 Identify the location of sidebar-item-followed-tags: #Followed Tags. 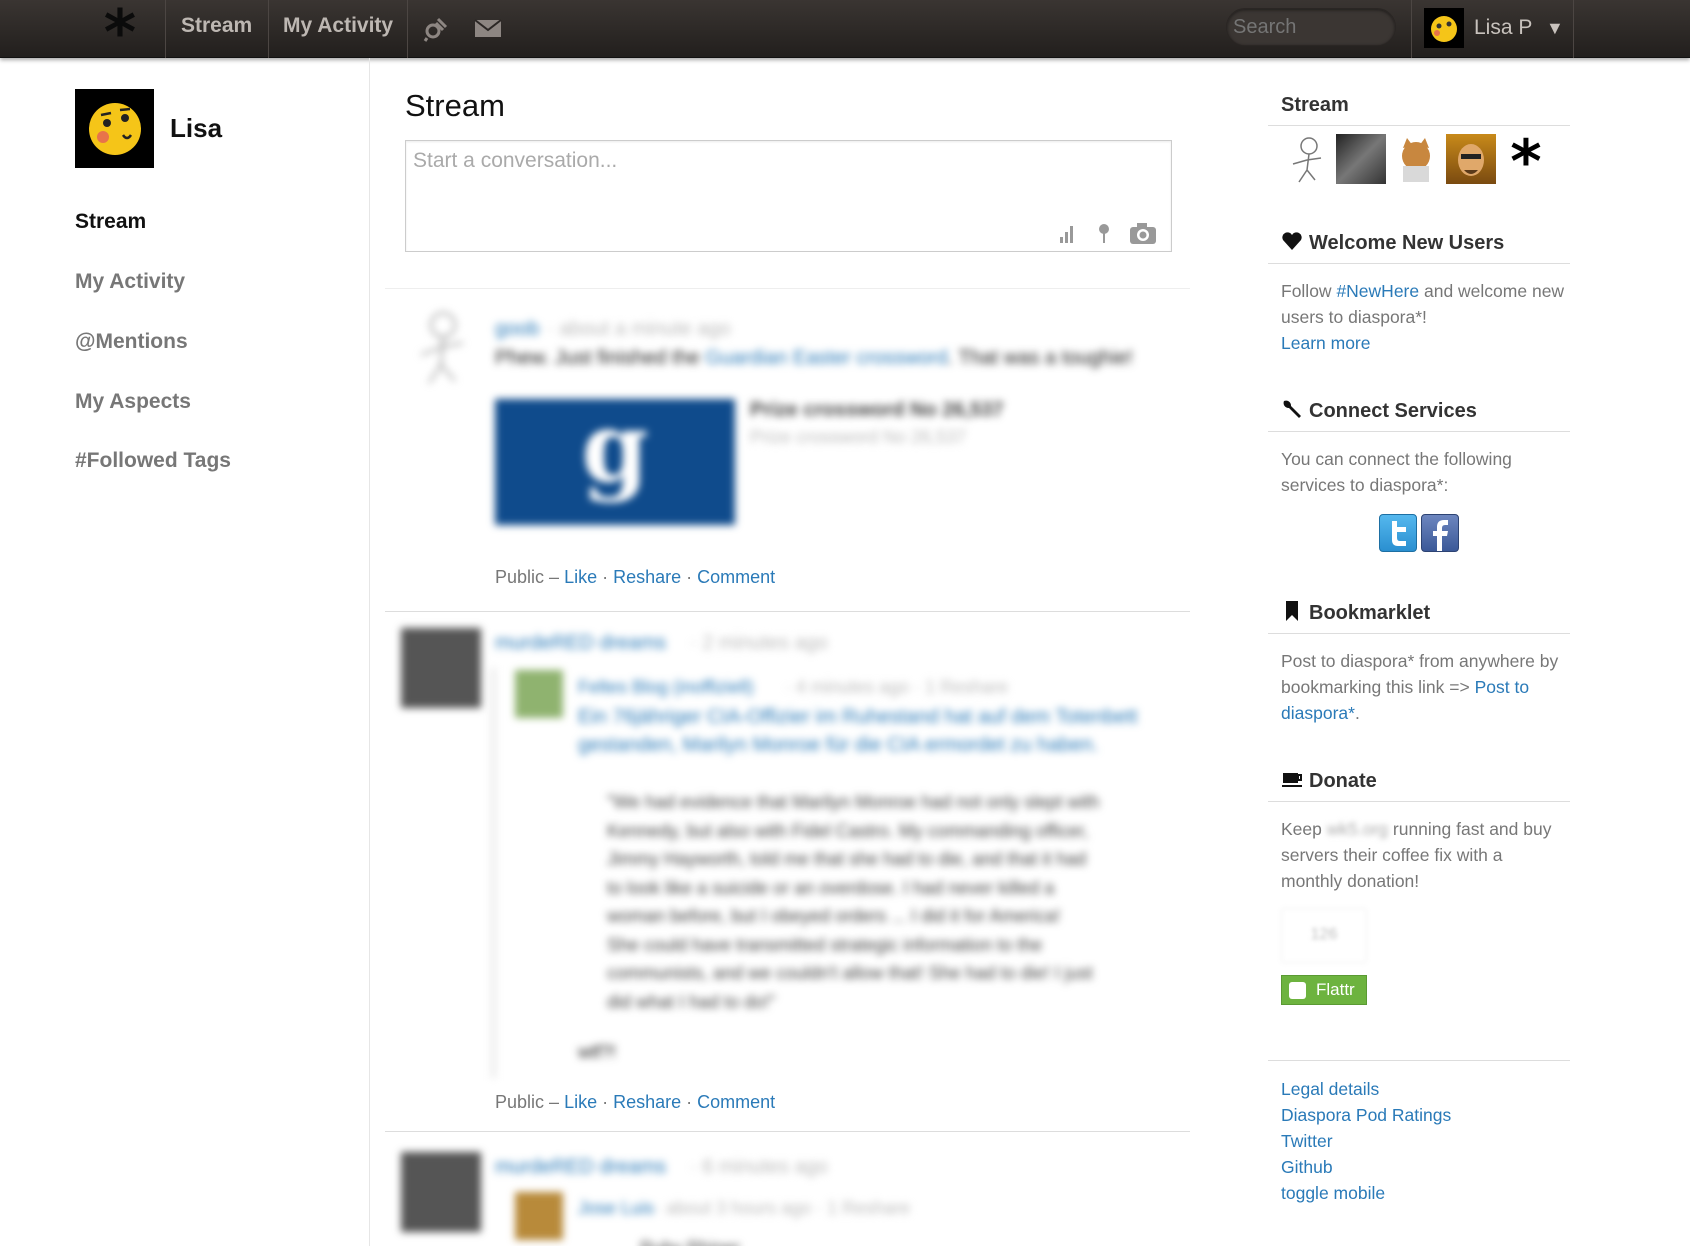
(153, 461).